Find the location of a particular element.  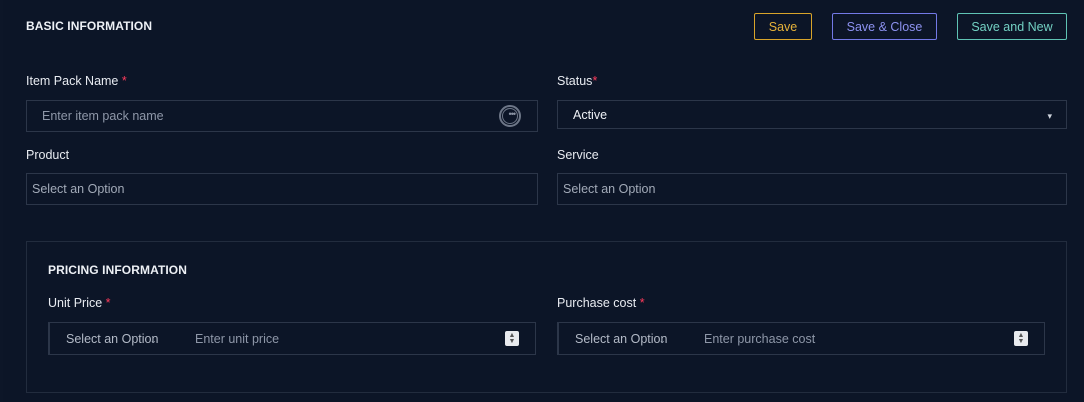

status-value: Active is located at coordinates (590, 114).